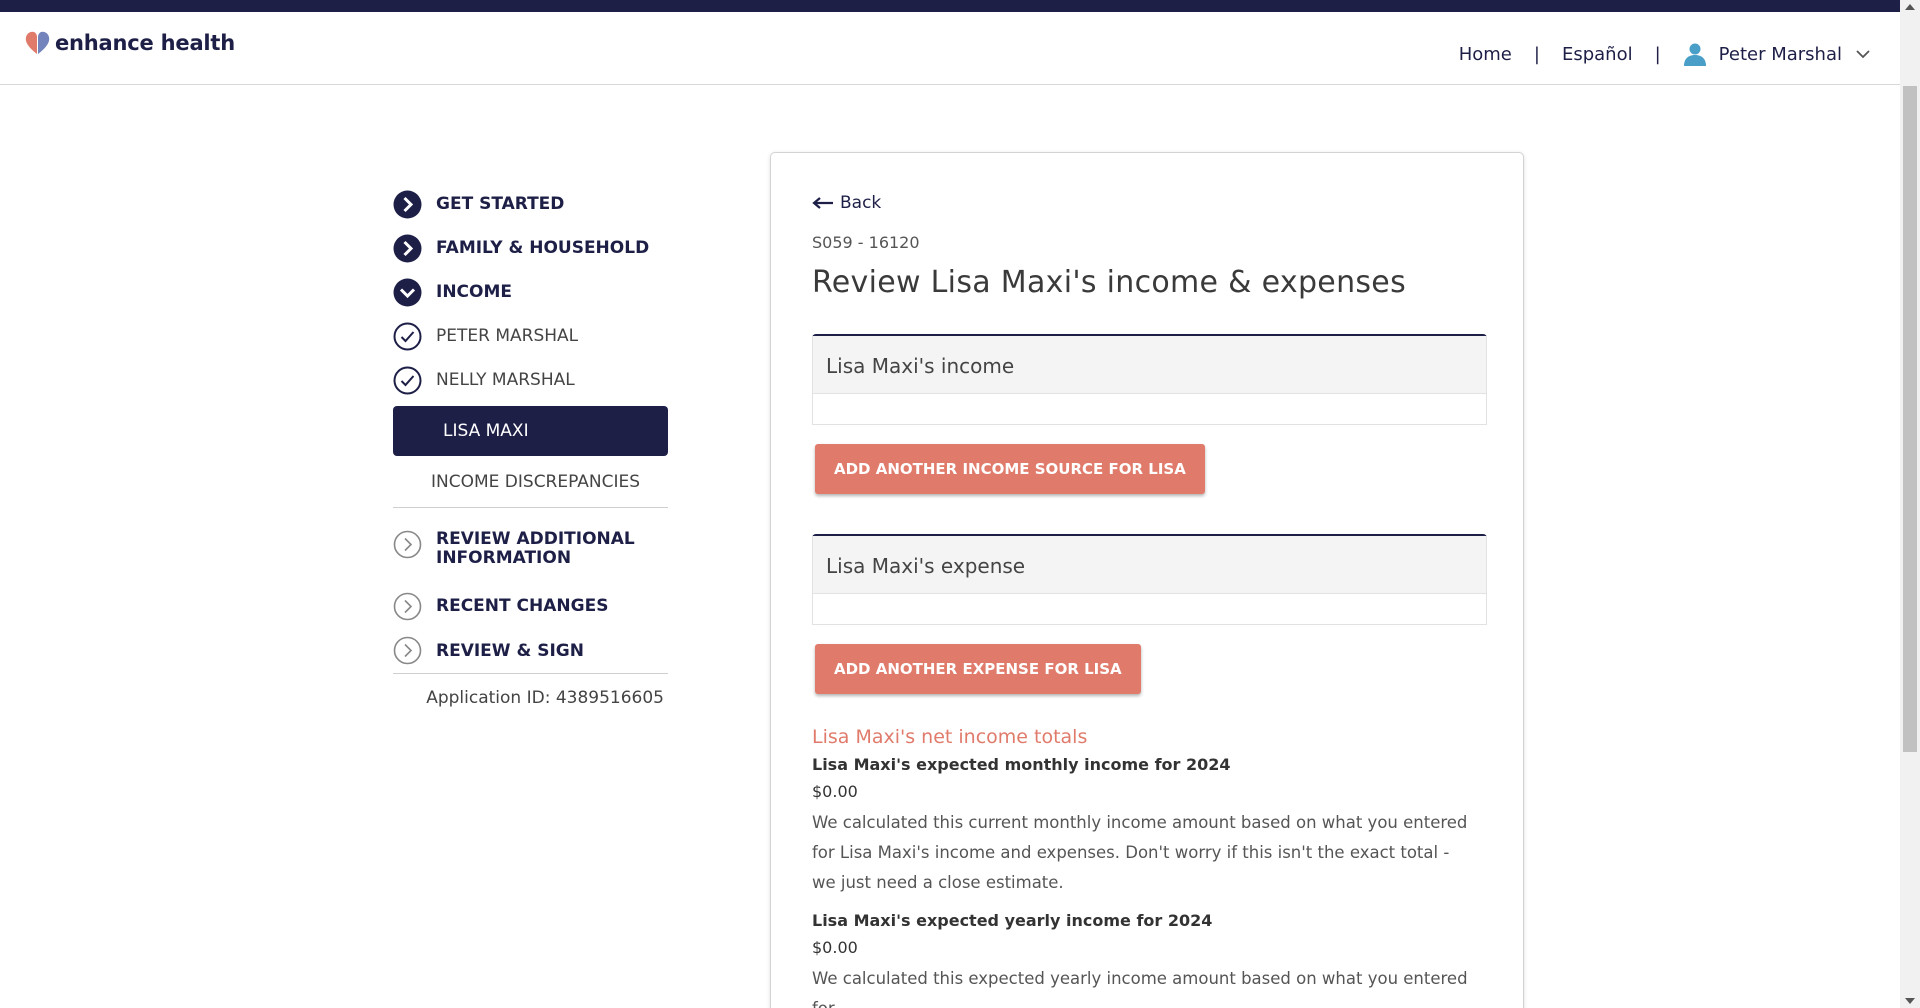 The image size is (1920, 1008). Describe the element at coordinates (835, 791) in the screenshot. I see `monthly-income-amount: $0.00` at that location.